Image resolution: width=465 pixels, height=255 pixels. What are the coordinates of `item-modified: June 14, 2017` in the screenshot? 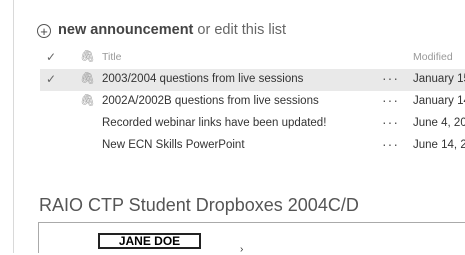 It's located at (439, 145).